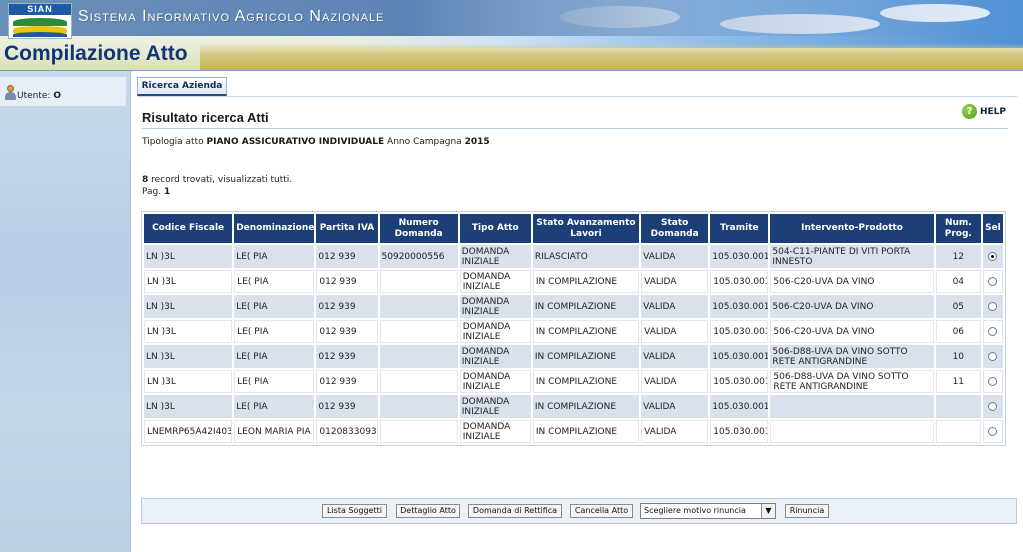  I want to click on column-header: Codice Fiscale, so click(188, 228).